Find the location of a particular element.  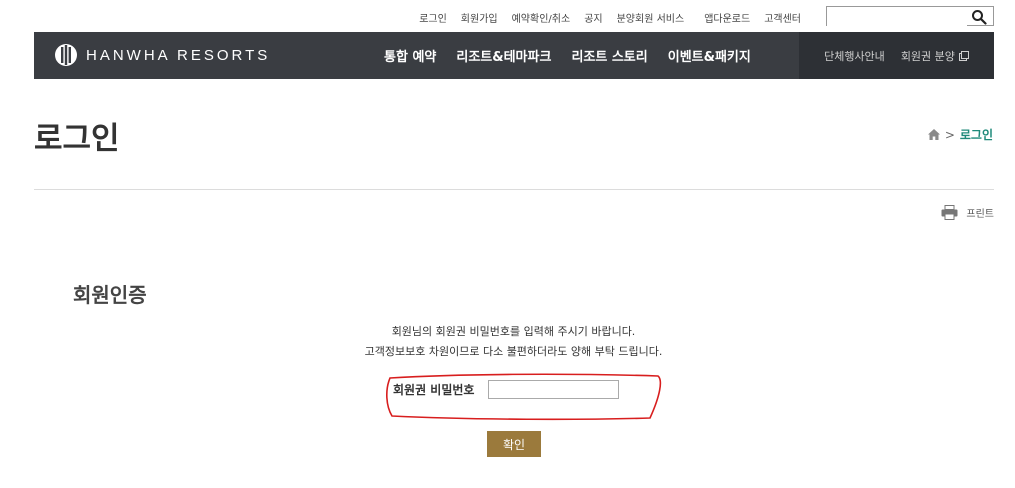

menu-group-event: 단체행사안내 is located at coordinates (854, 56).